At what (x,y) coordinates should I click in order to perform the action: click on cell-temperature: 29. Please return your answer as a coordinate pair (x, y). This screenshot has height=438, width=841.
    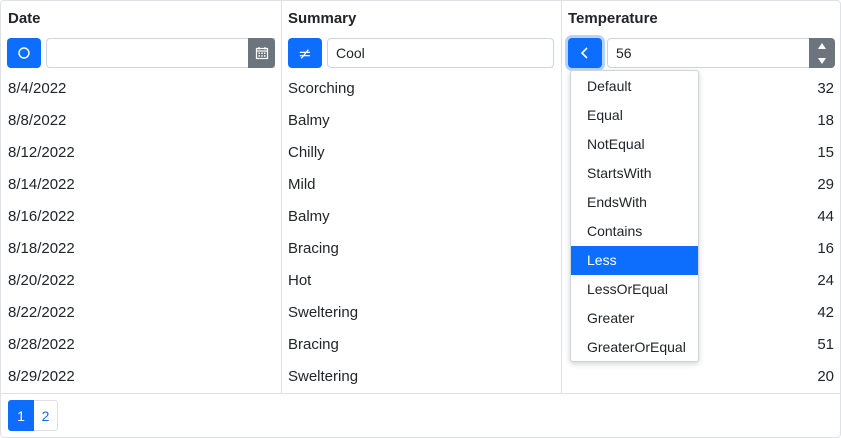
    Looking at the image, I should click on (825, 184).